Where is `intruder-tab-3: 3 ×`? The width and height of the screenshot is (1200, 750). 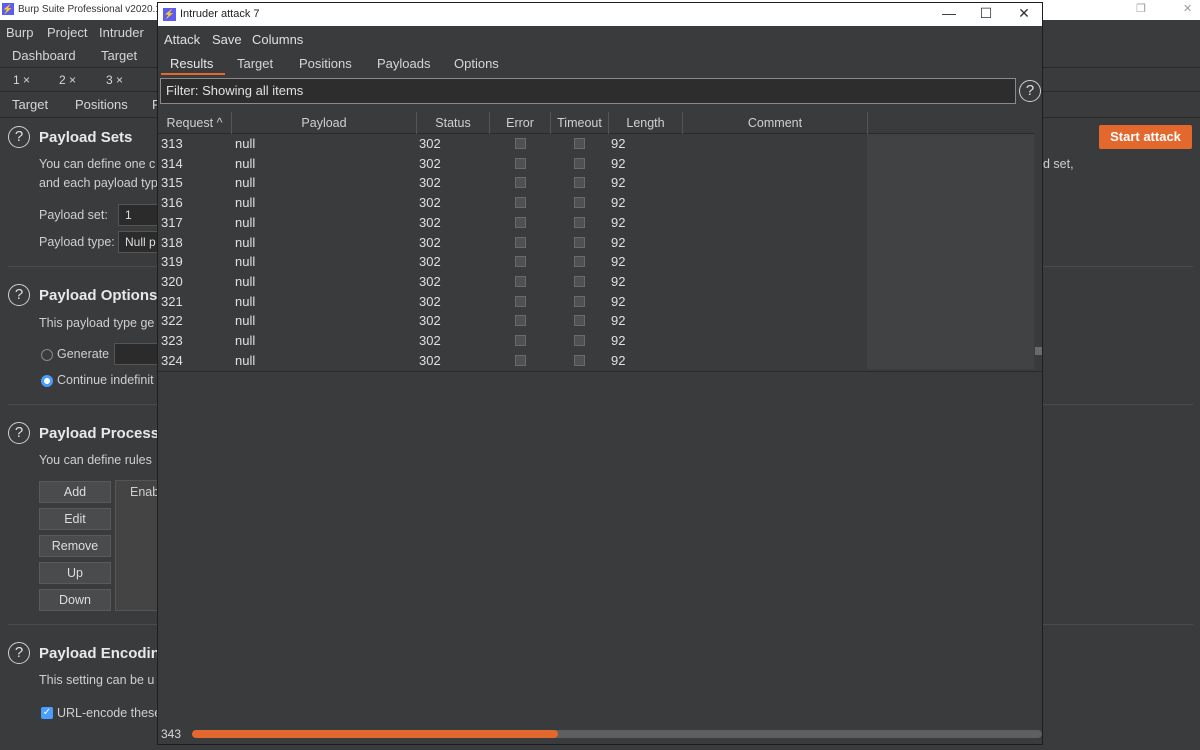
intruder-tab-3: 3 × is located at coordinates (114, 80).